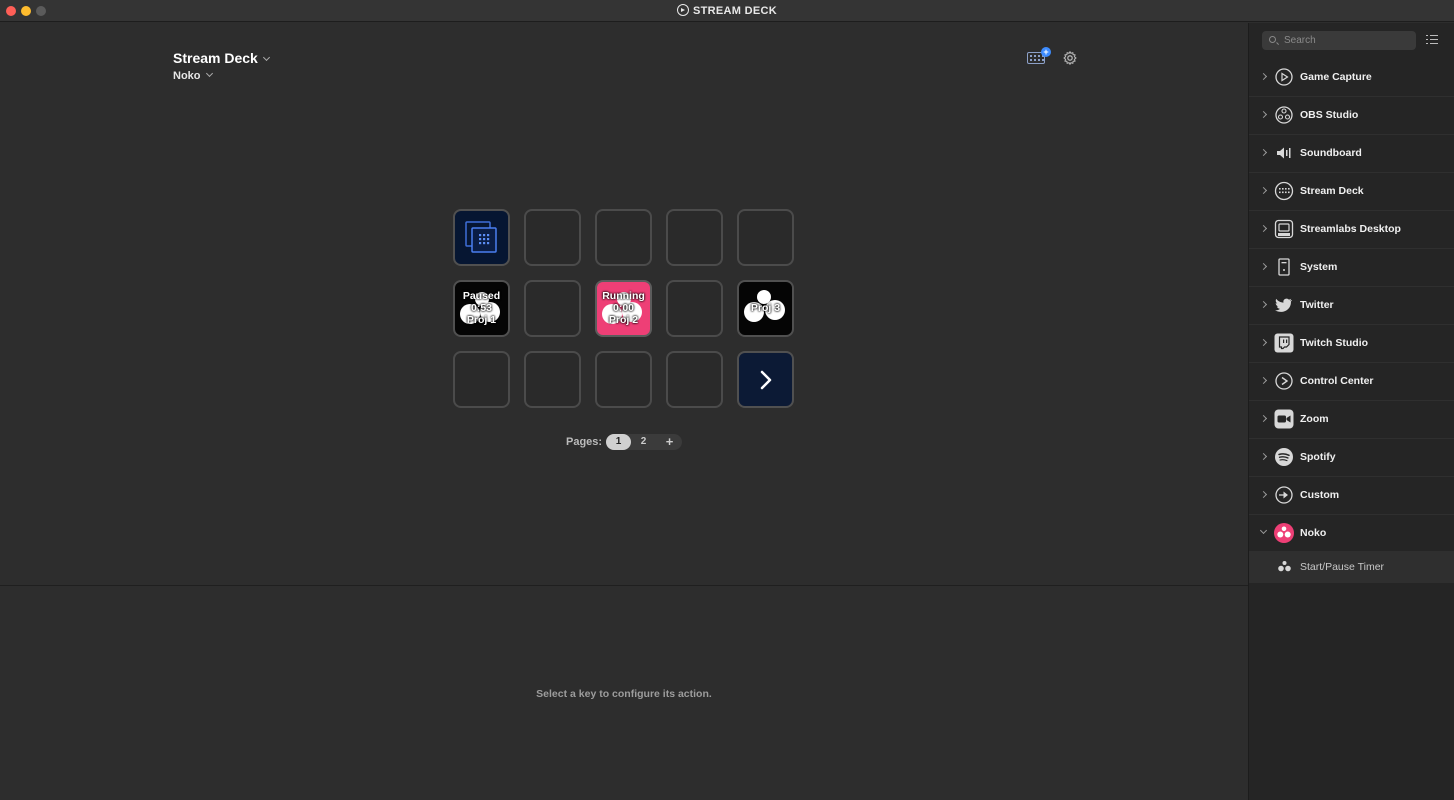  I want to click on soundboard-icon, so click(1284, 153).